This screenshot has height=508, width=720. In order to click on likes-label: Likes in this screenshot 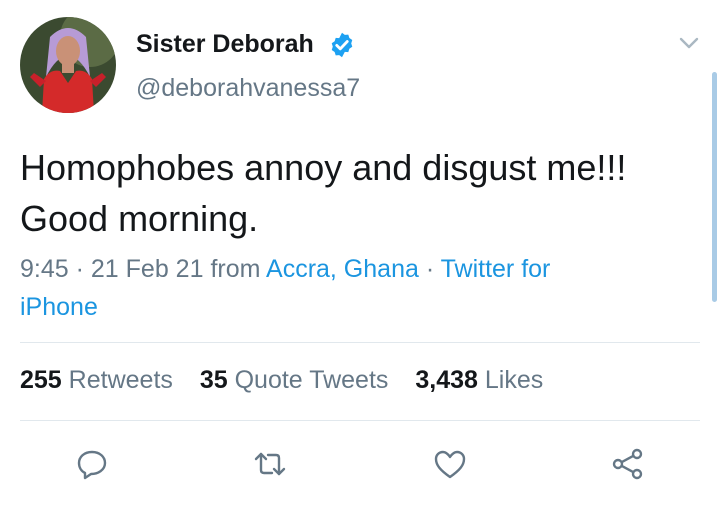, I will do `click(514, 380)`.